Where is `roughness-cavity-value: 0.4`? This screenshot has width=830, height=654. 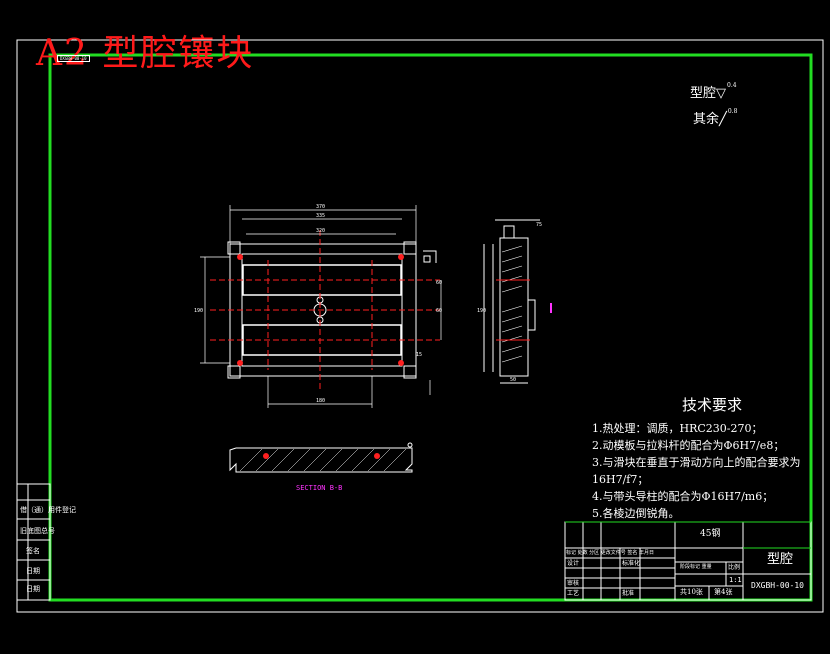 roughness-cavity-value: 0.4 is located at coordinates (732, 85).